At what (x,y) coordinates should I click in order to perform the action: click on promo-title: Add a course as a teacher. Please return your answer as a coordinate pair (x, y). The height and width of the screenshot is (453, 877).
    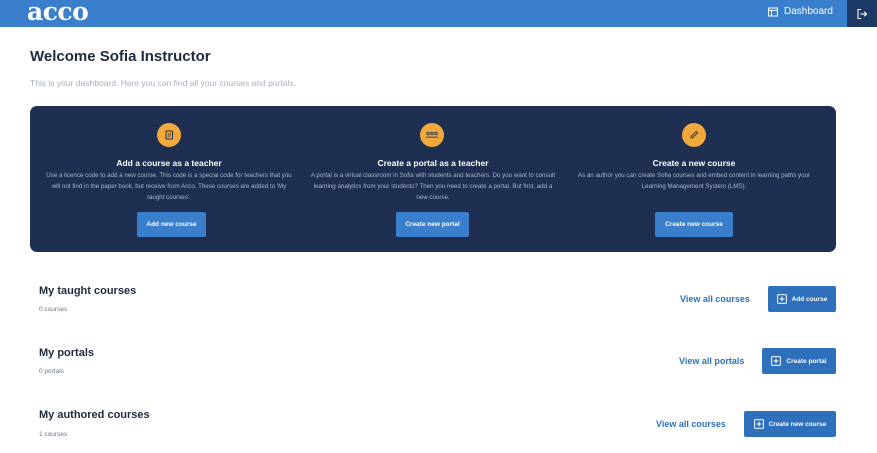
    Looking at the image, I should click on (169, 163).